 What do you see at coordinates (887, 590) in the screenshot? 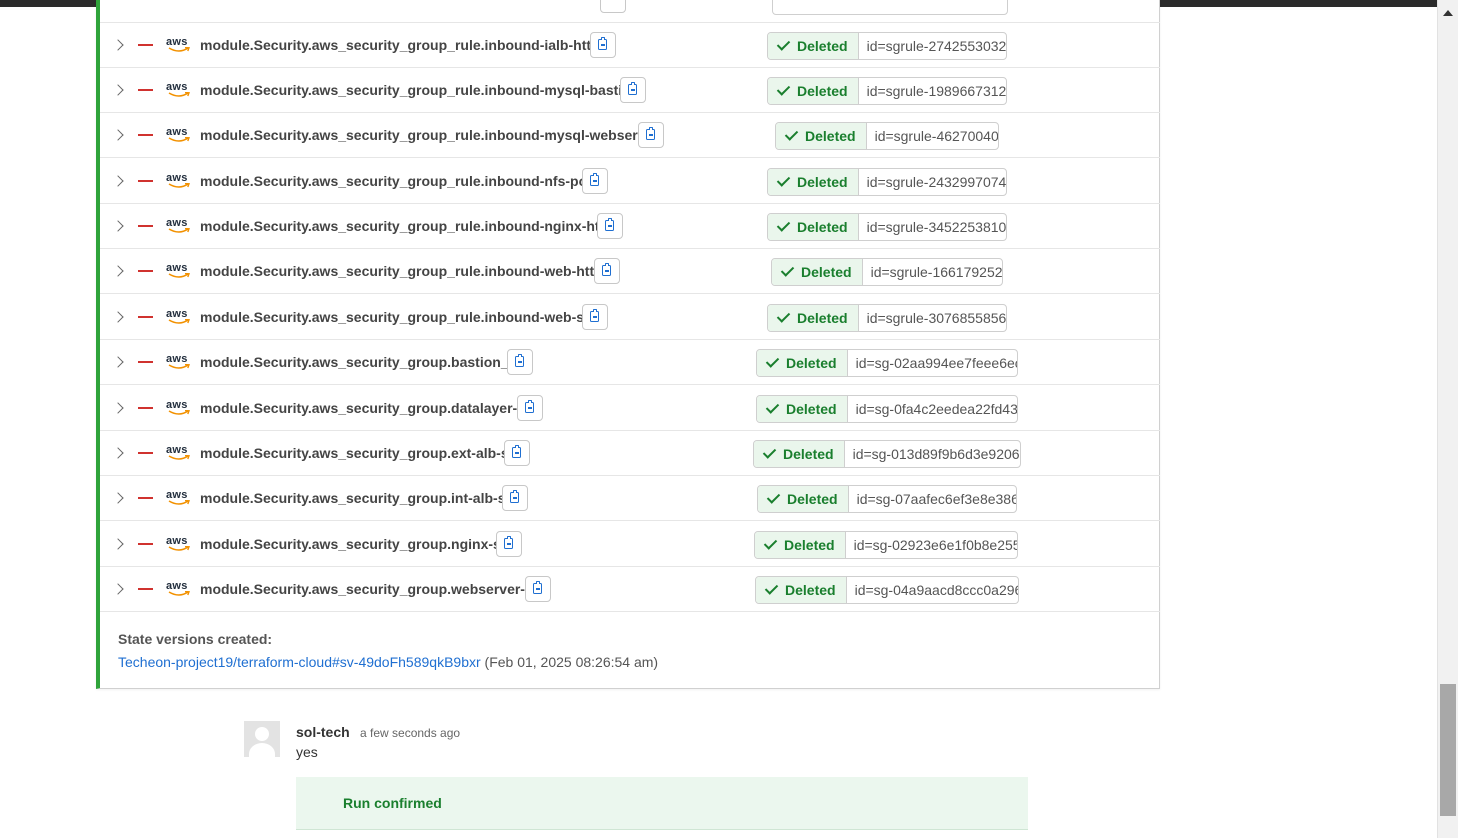
I see `status-pill: Deleted id=sg-04a9aacd8ccc0a296` at bounding box center [887, 590].